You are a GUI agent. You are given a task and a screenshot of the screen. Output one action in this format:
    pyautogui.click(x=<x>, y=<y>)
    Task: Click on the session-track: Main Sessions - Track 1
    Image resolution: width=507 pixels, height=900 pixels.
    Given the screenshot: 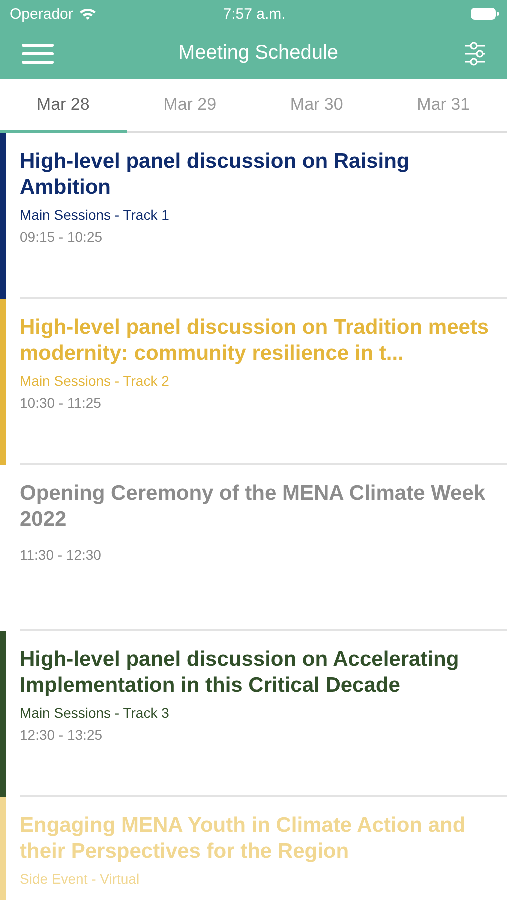 What is the action you would take?
    pyautogui.click(x=95, y=215)
    